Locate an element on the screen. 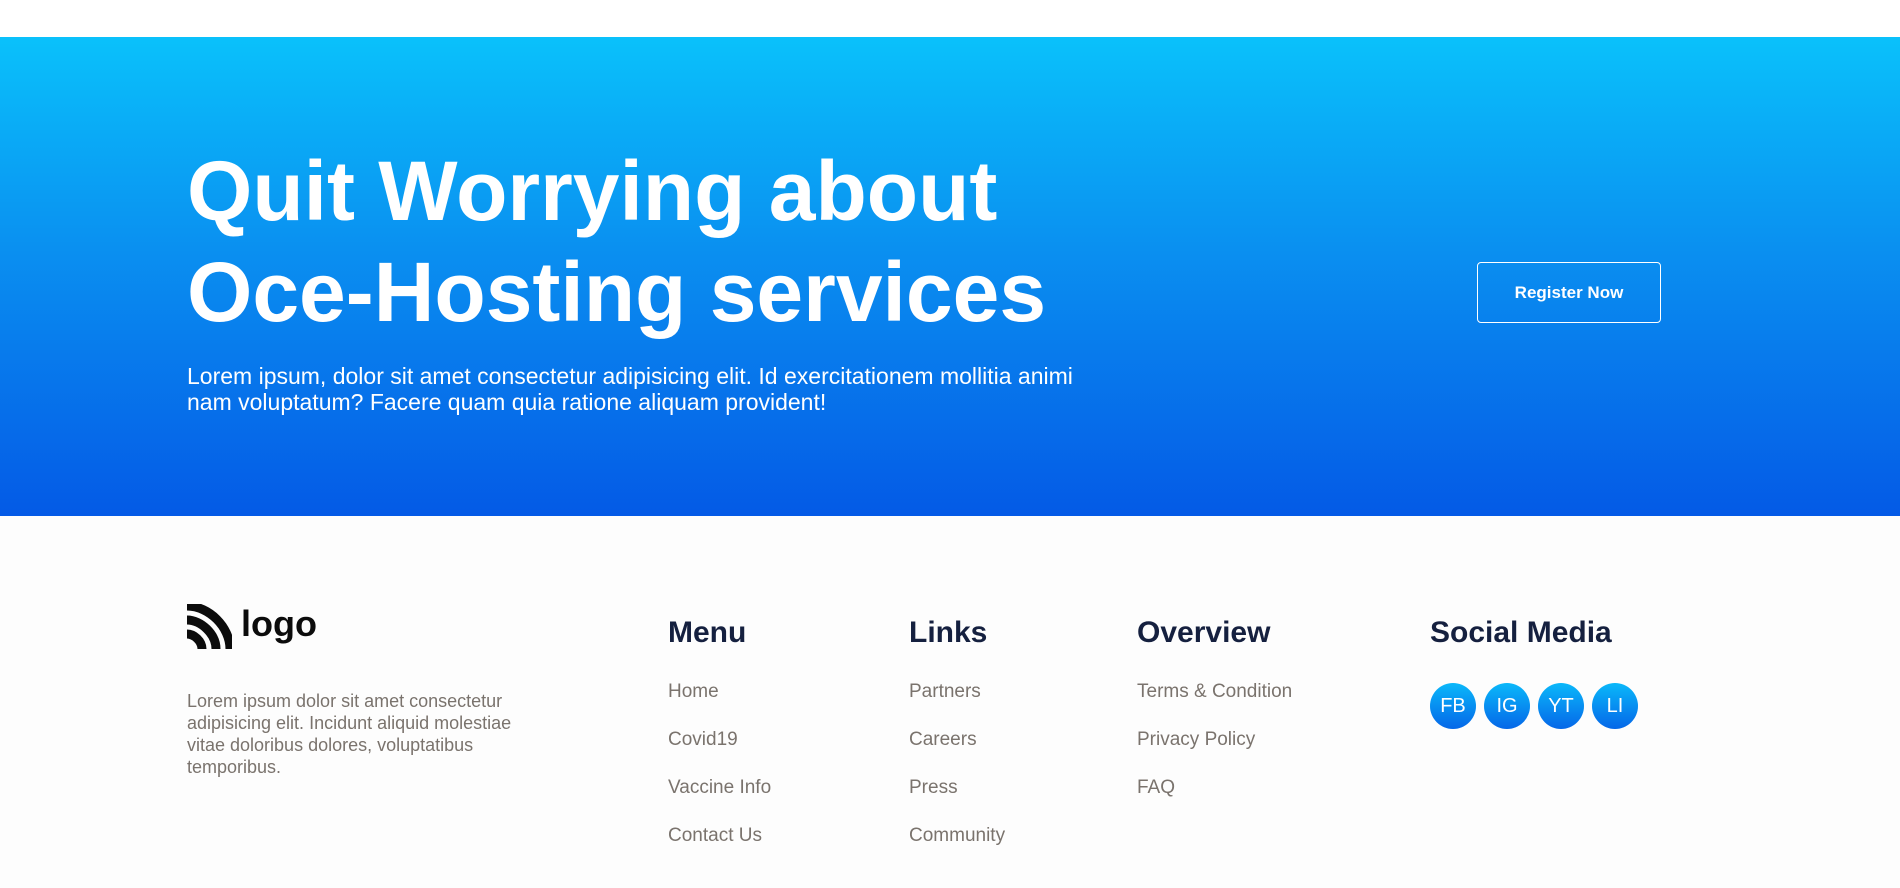 The image size is (1900, 888). hero-title-line-1: Quit Worrying about is located at coordinates (592, 191).